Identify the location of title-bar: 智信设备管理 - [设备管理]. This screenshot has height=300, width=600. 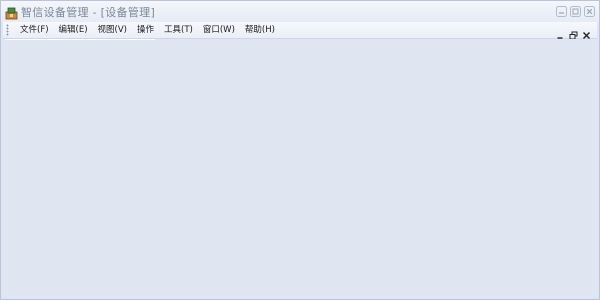
(300, 11).